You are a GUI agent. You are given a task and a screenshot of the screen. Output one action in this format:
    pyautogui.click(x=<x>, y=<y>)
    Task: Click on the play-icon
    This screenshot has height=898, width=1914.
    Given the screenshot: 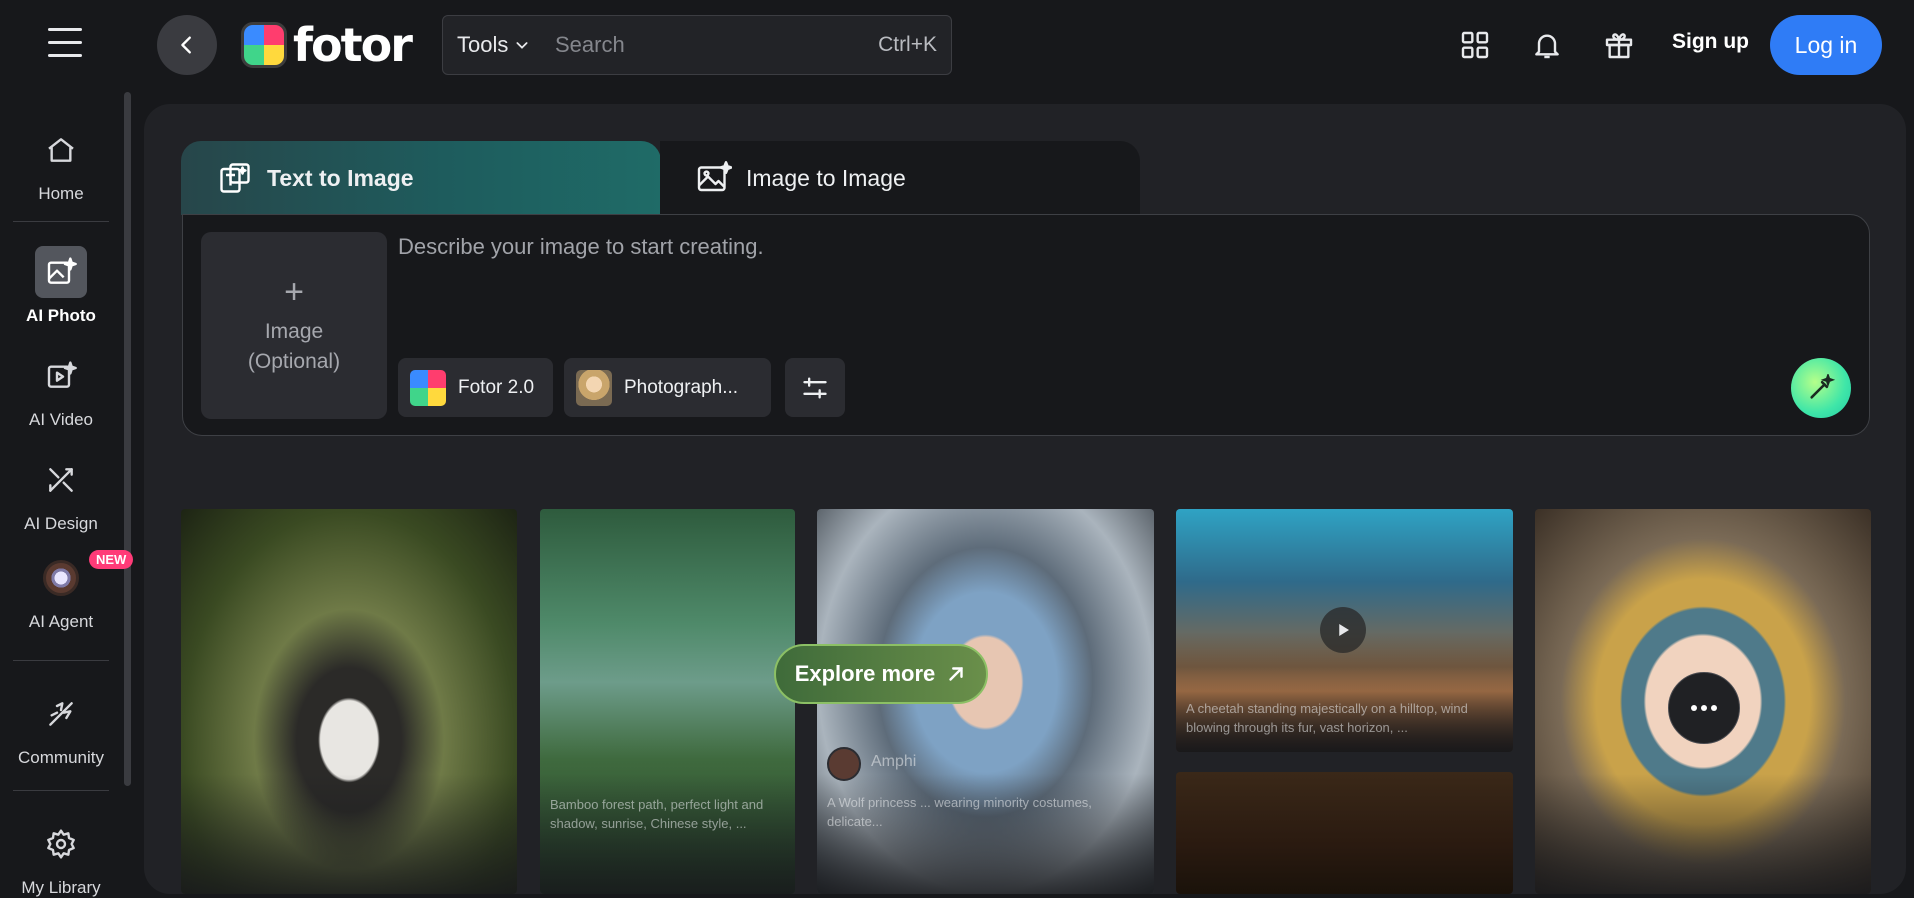 What is the action you would take?
    pyautogui.click(x=1344, y=630)
    